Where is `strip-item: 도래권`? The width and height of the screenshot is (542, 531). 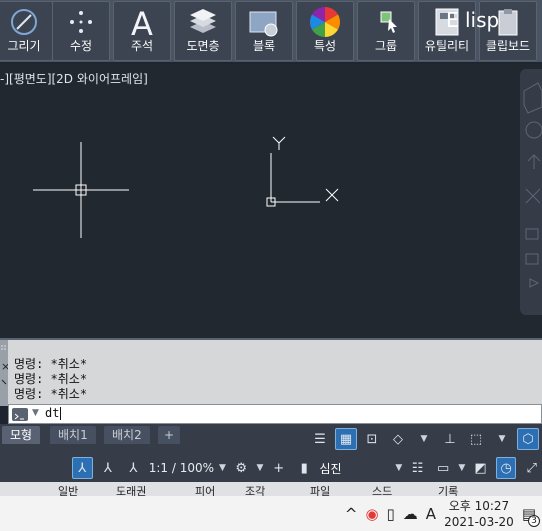 strip-item: 도래권 is located at coordinates (131, 489).